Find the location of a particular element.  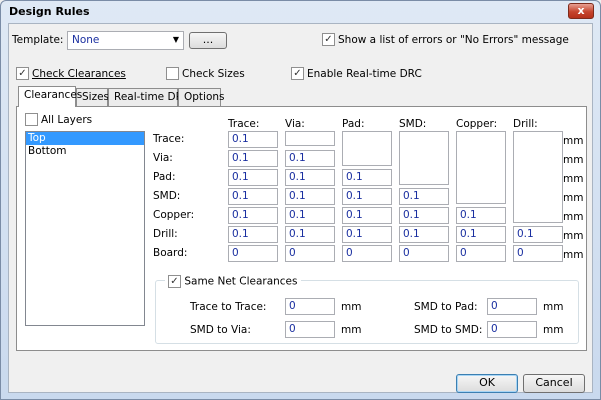

column-header: Copper: is located at coordinates (477, 124).